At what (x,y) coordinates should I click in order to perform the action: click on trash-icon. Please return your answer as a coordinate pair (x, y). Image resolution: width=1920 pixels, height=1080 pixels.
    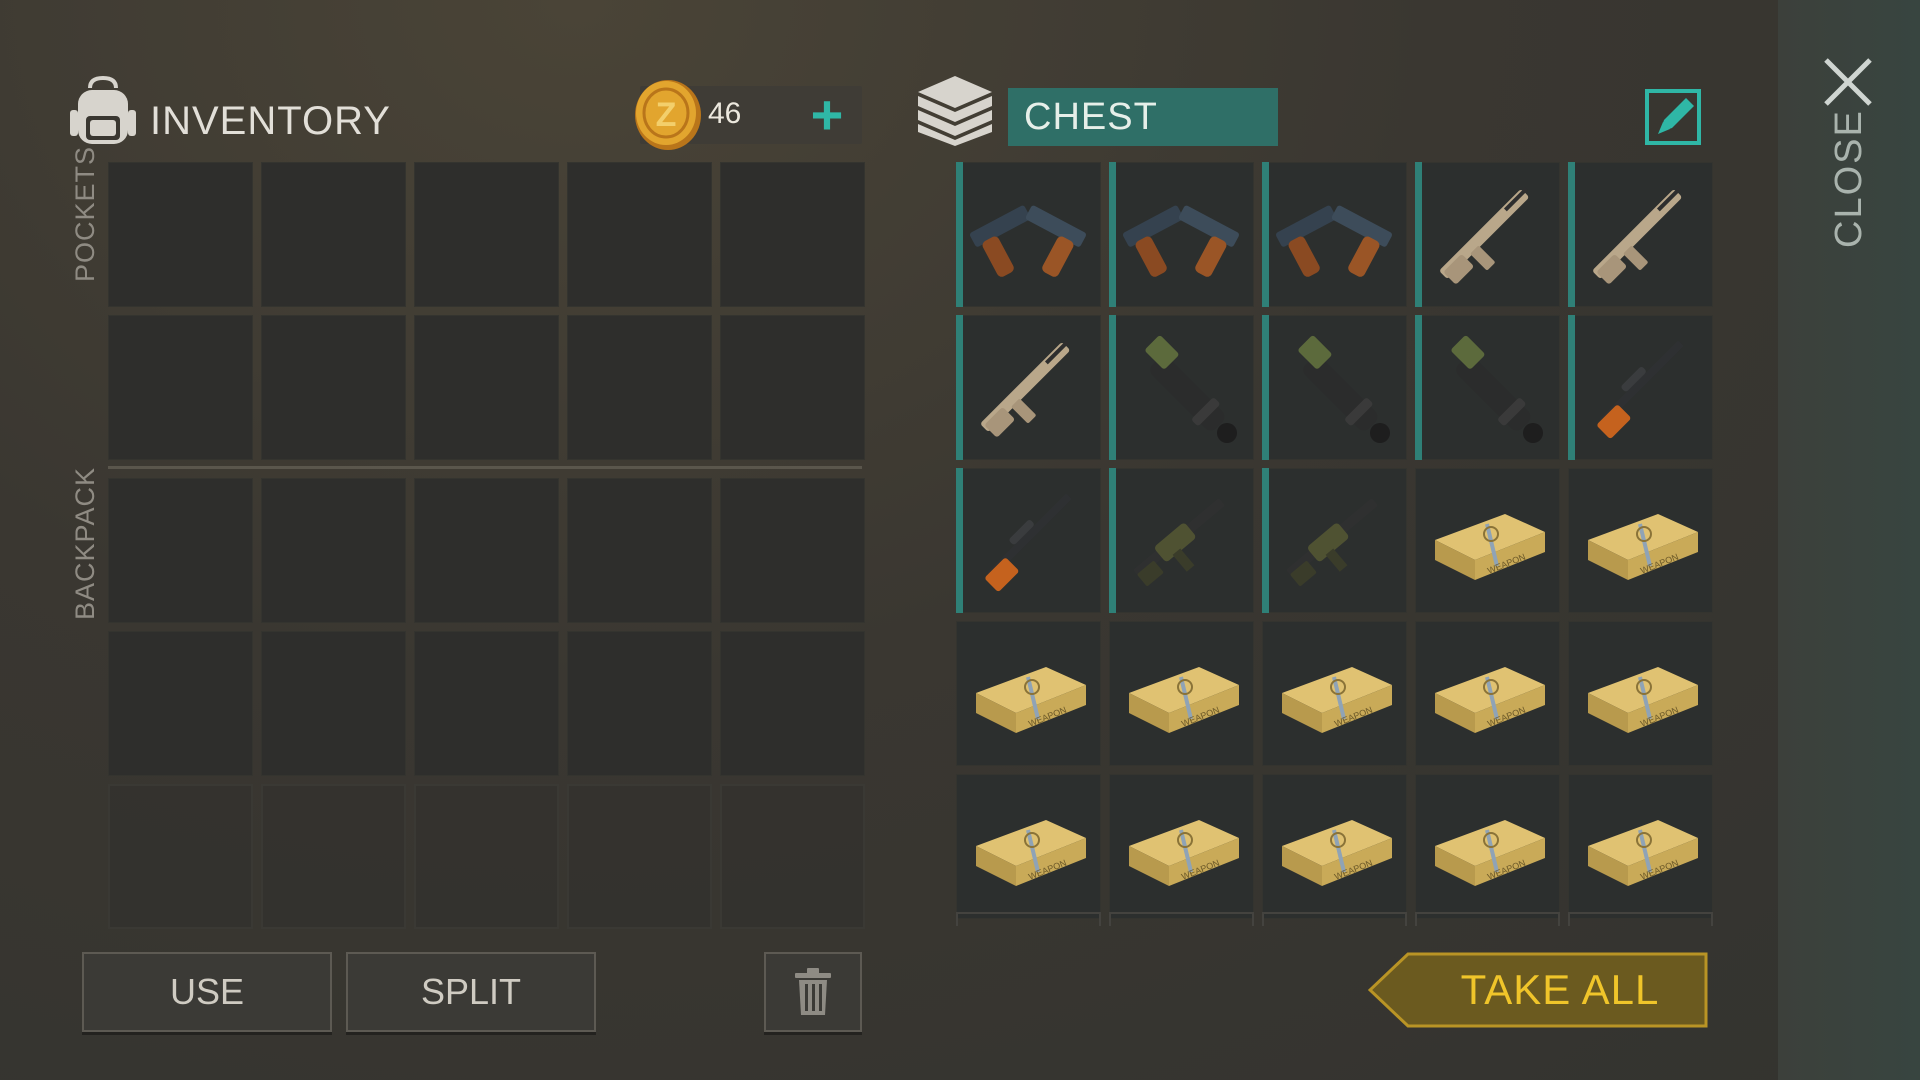
    Looking at the image, I should click on (813, 991).